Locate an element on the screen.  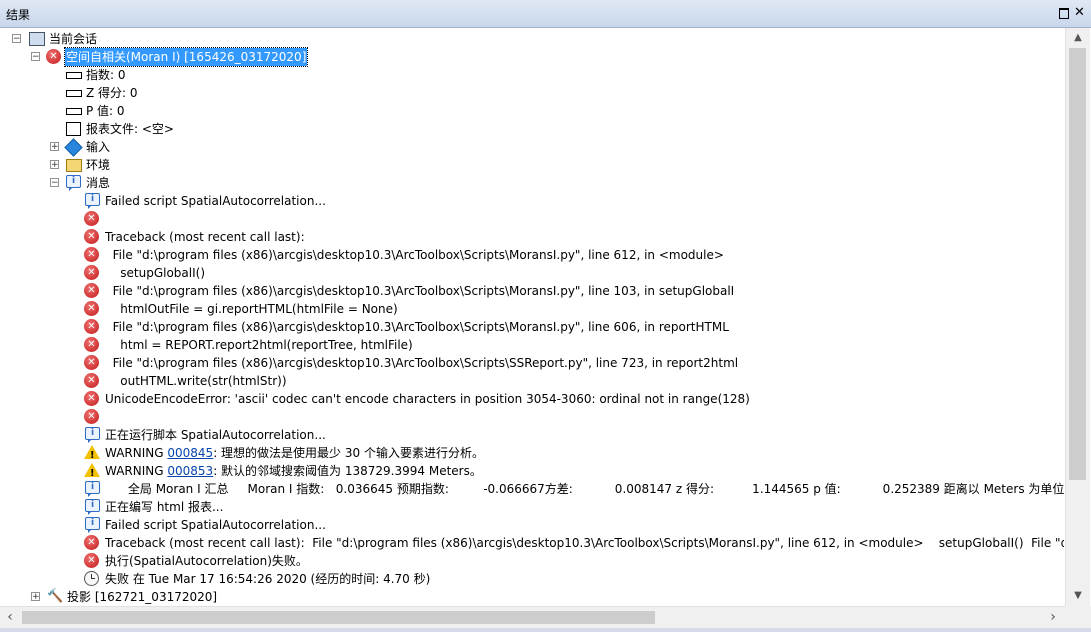
environment-icon is located at coordinates (74, 165).